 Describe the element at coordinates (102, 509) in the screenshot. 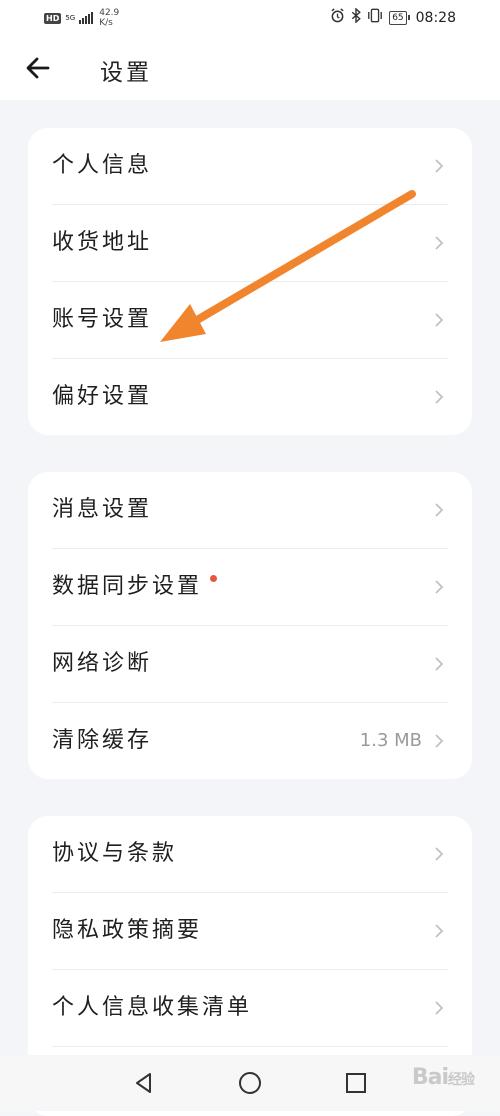

I see `row-label: 消息设置` at that location.